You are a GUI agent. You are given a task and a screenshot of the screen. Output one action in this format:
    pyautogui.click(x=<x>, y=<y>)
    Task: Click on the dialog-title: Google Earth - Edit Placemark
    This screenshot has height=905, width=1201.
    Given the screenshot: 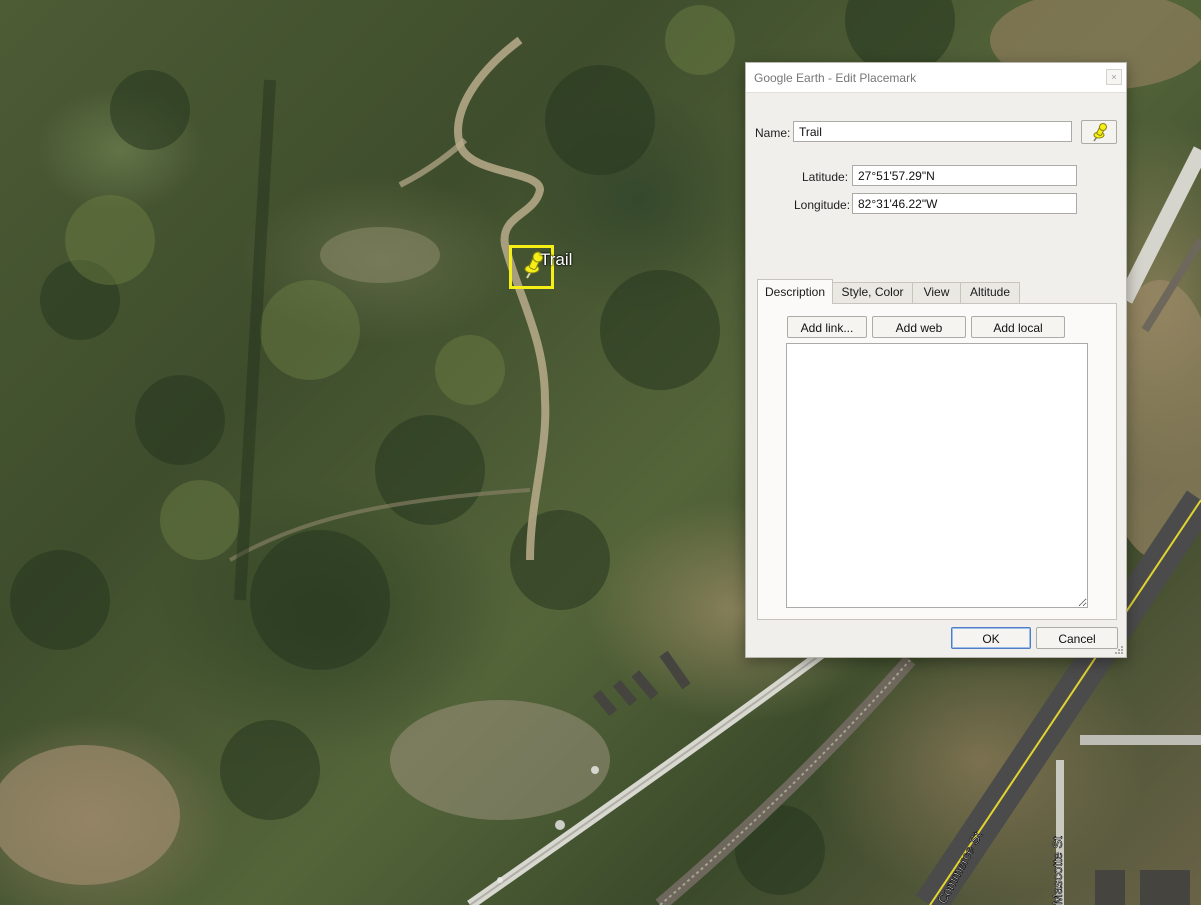 What is the action you would take?
    pyautogui.click(x=835, y=78)
    